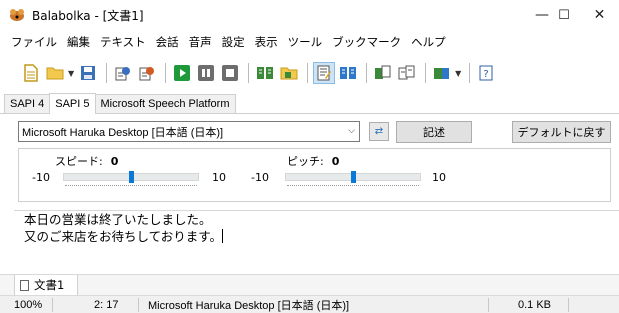 The image size is (619, 313). What do you see at coordinates (434, 132) in the screenshot?
I see `describe-button: 記述` at bounding box center [434, 132].